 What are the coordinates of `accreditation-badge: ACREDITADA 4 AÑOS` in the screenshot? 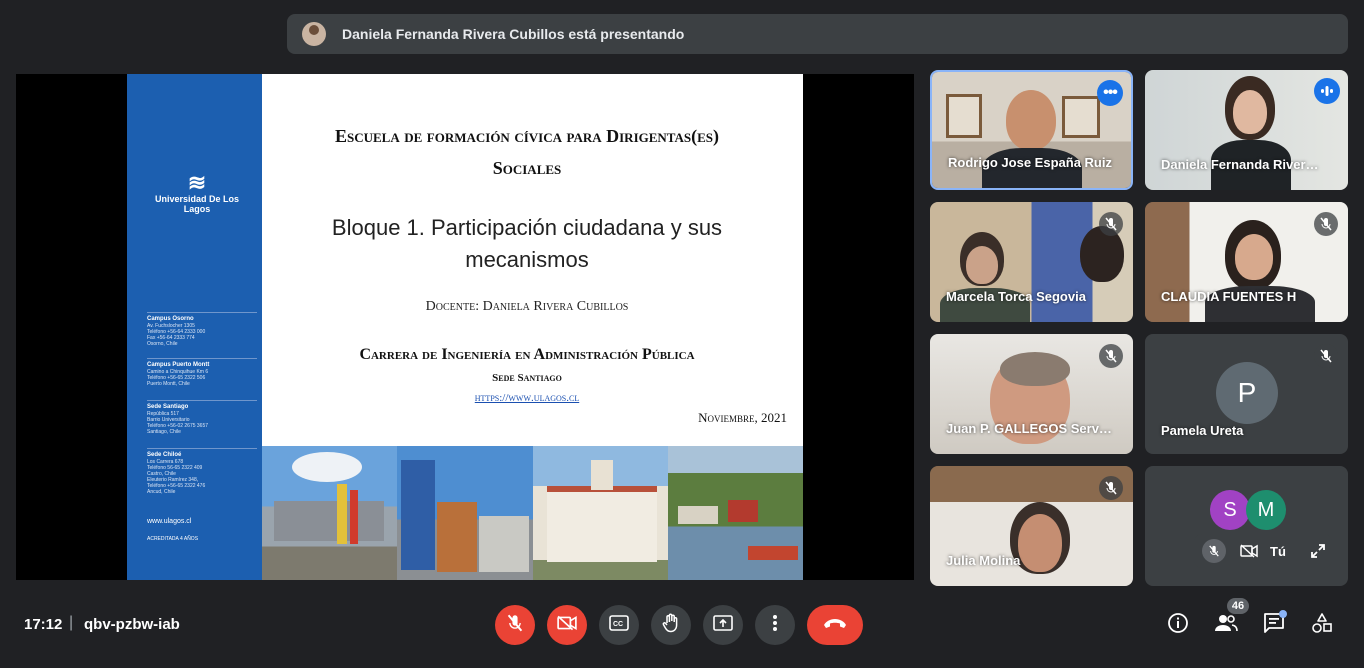 It's located at (173, 539).